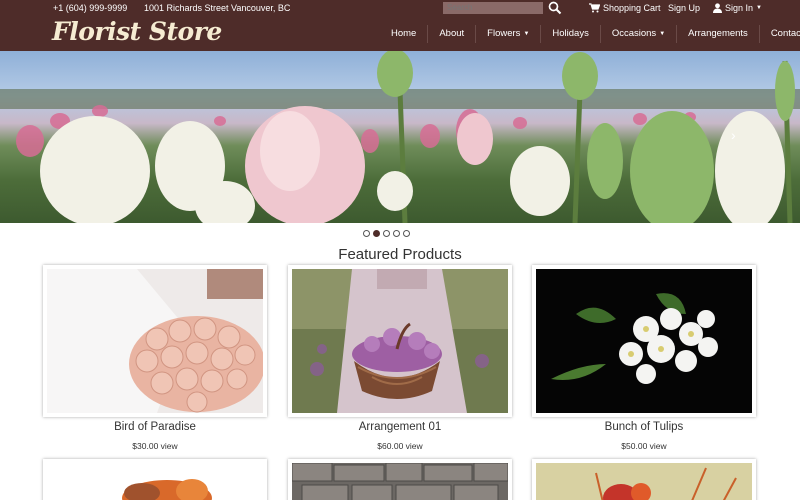 This screenshot has width=800, height=500. I want to click on nav-label: Home, so click(404, 33).